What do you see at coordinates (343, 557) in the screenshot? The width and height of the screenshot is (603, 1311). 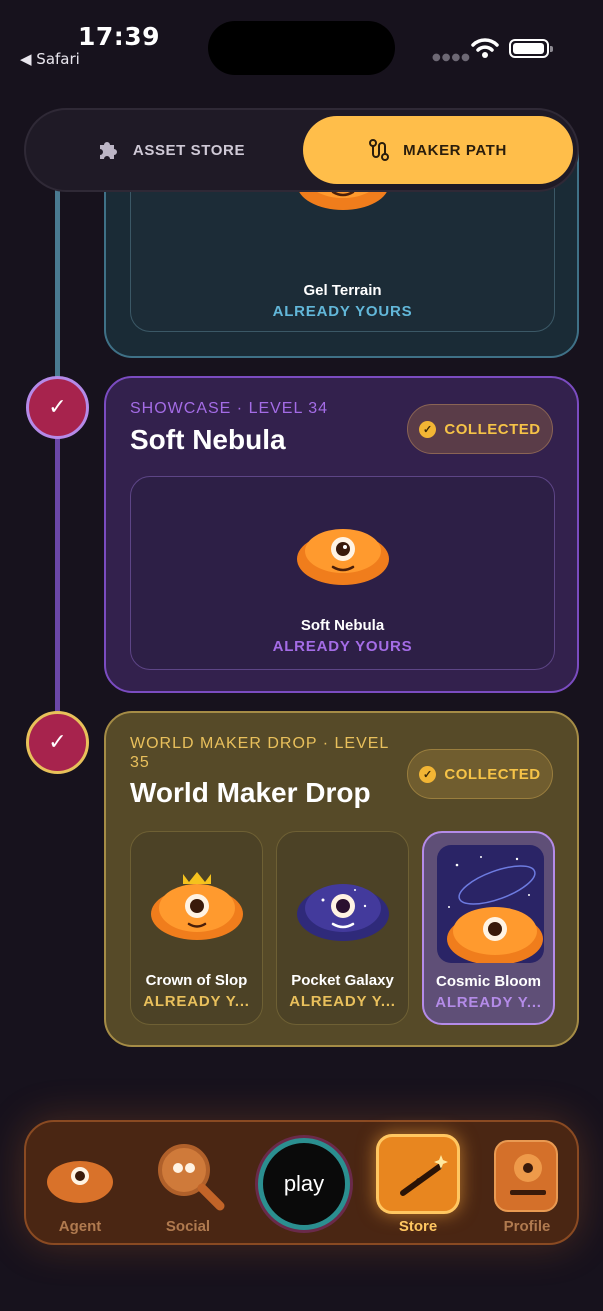 I see `blob-mascot-icon` at bounding box center [343, 557].